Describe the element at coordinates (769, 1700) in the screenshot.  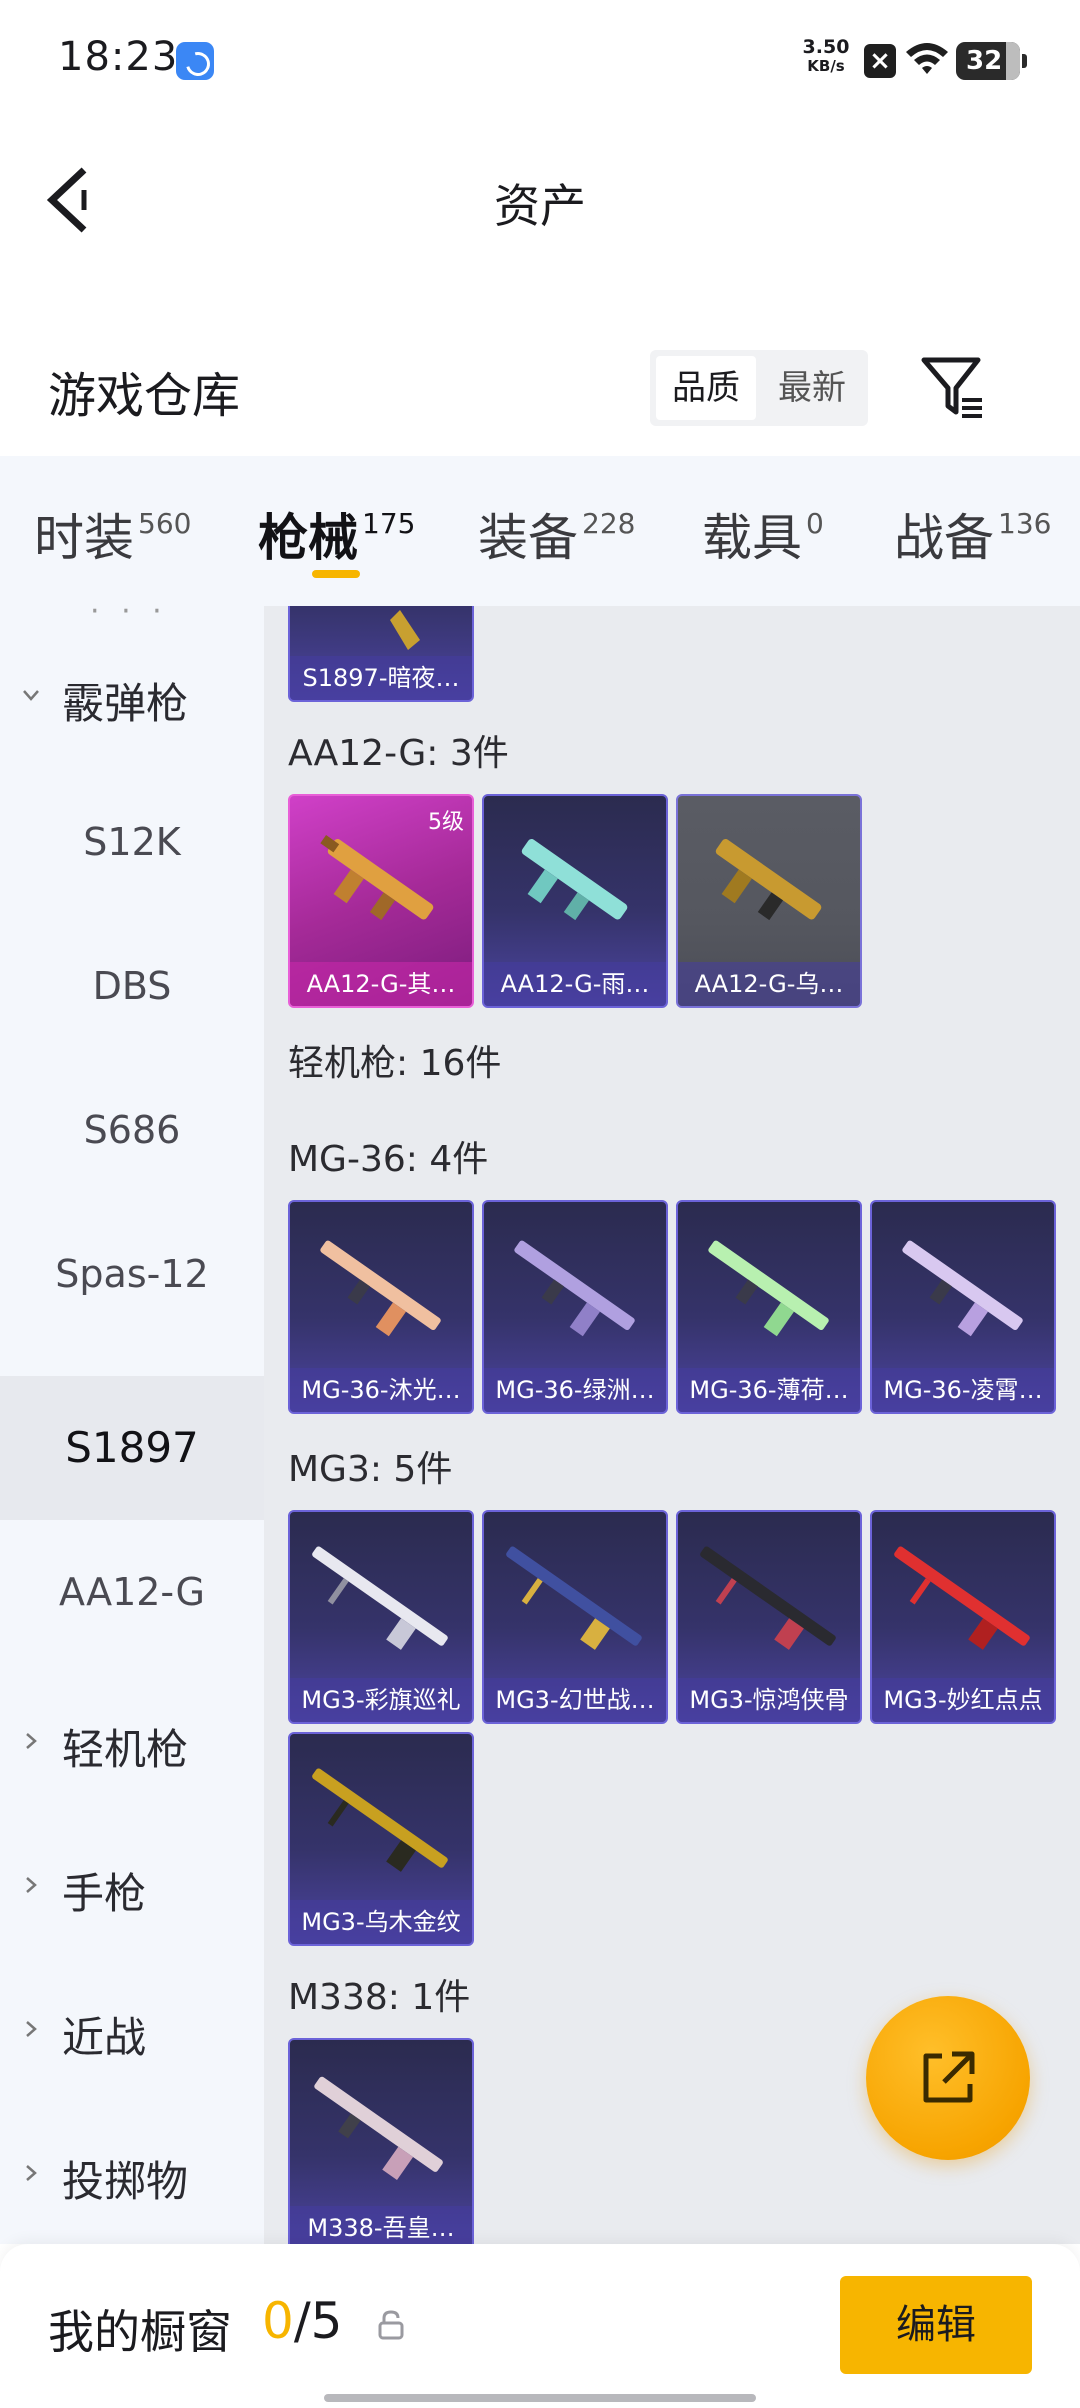
I see `weapon-card-name: MG3-惊鸿侠骨` at that location.